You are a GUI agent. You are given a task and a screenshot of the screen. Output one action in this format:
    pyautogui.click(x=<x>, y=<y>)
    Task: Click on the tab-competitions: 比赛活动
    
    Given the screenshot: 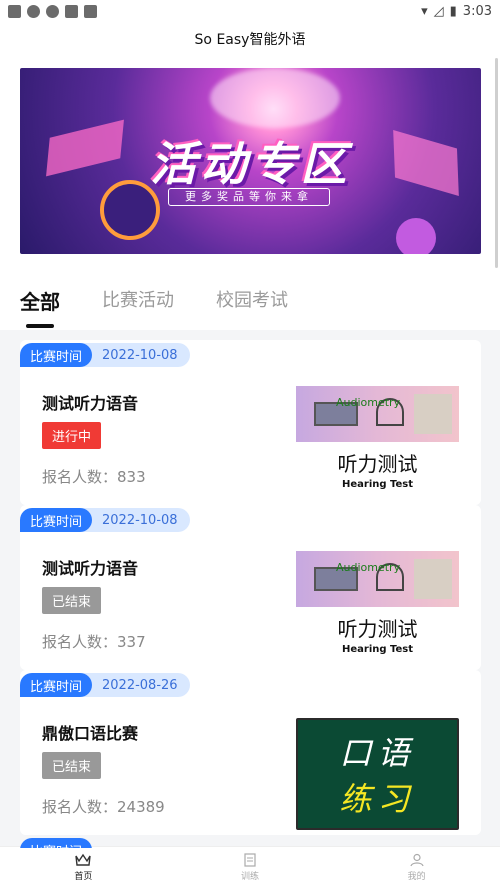 What is the action you would take?
    pyautogui.click(x=138, y=300)
    